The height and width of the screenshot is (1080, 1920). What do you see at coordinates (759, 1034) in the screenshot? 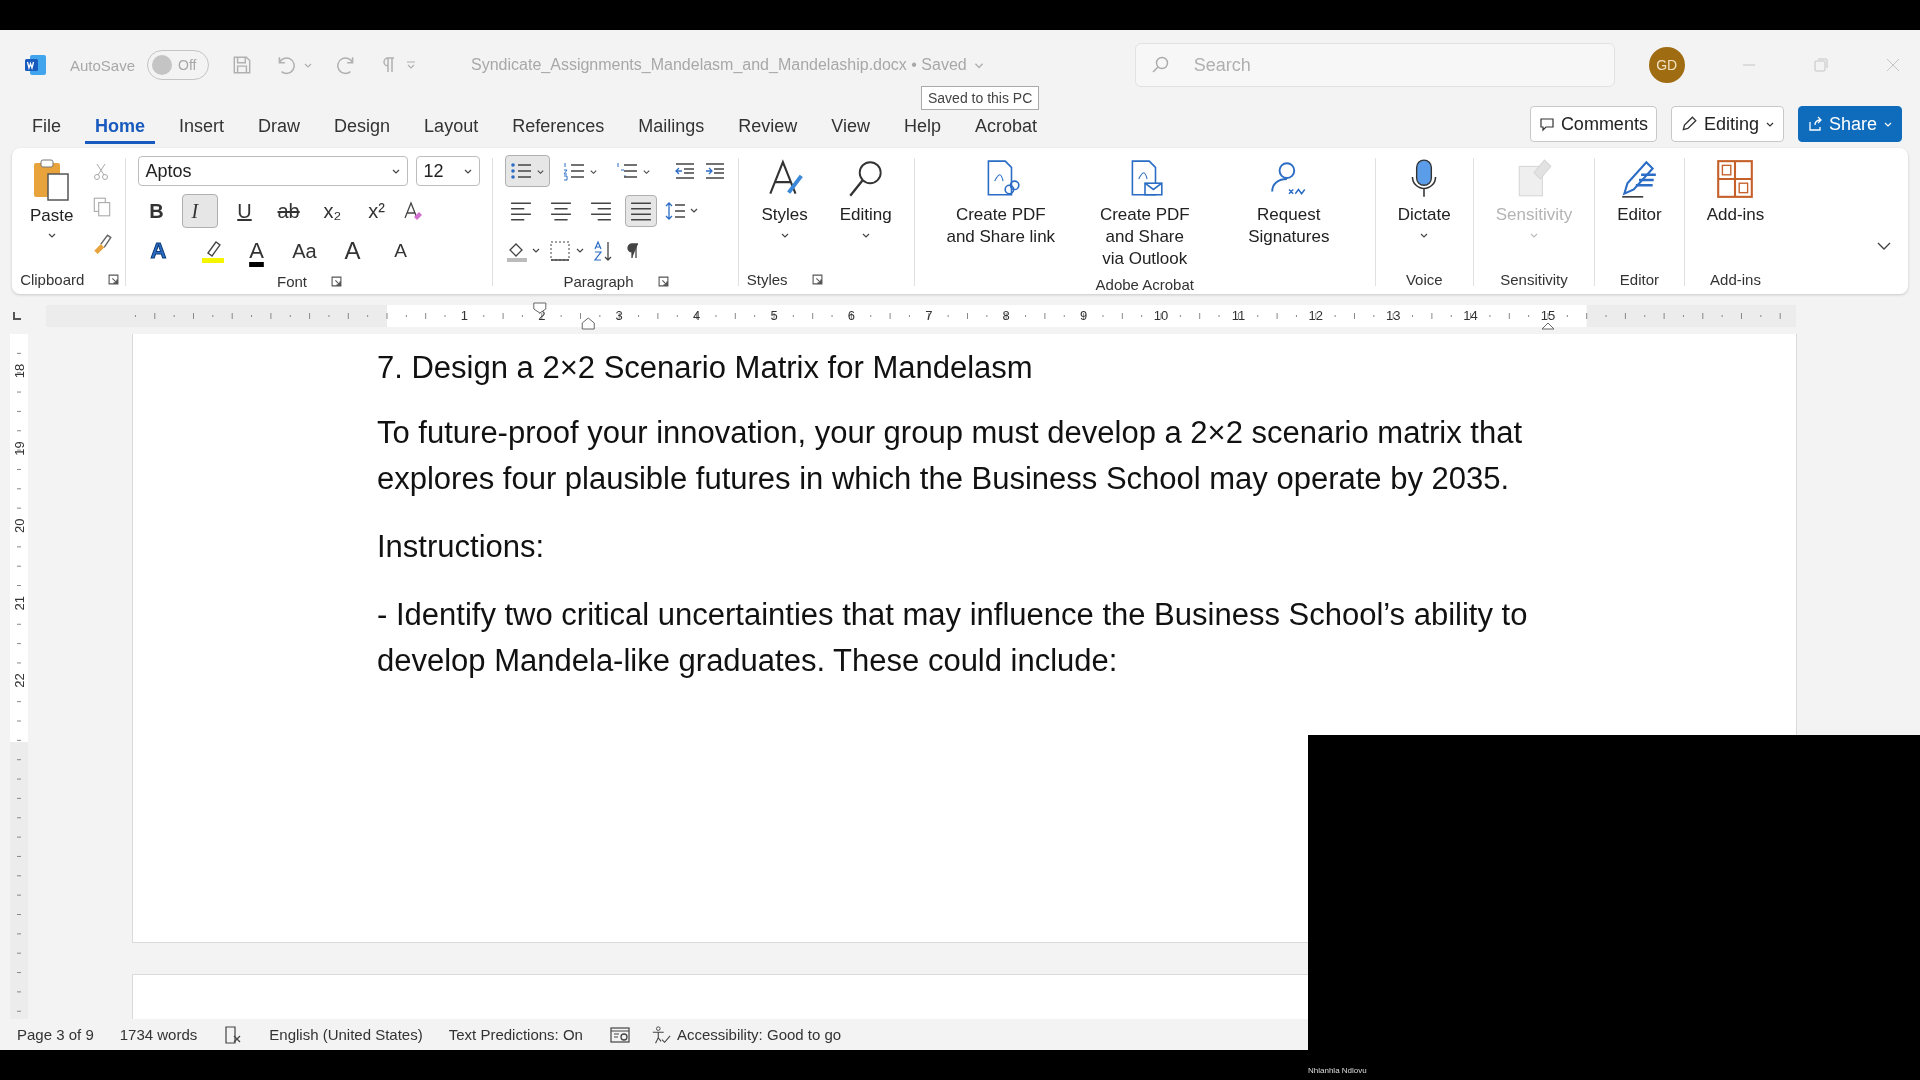
I see `accessibility-status: Accessibility: Good to go` at bounding box center [759, 1034].